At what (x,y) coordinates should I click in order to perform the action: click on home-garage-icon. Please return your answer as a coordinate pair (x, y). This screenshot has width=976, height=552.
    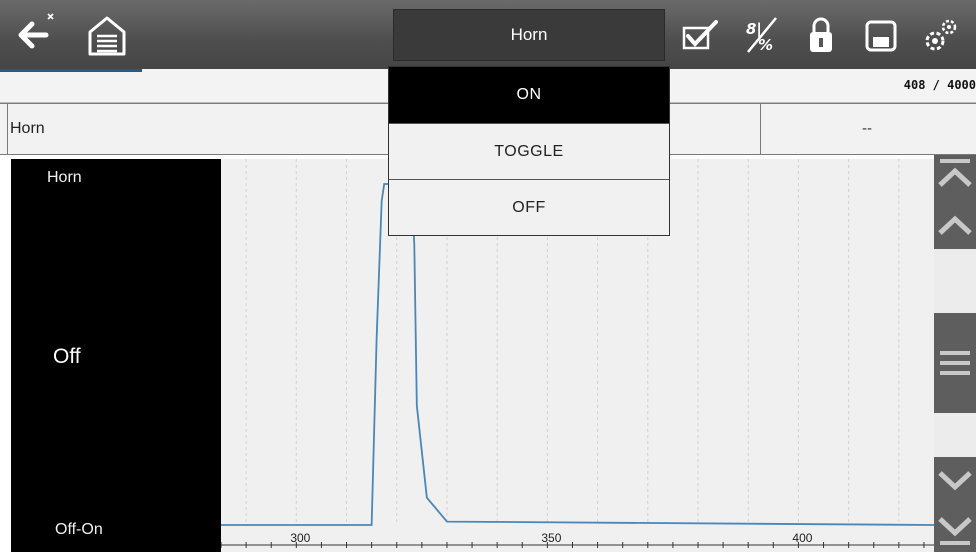
    Looking at the image, I should click on (107, 35).